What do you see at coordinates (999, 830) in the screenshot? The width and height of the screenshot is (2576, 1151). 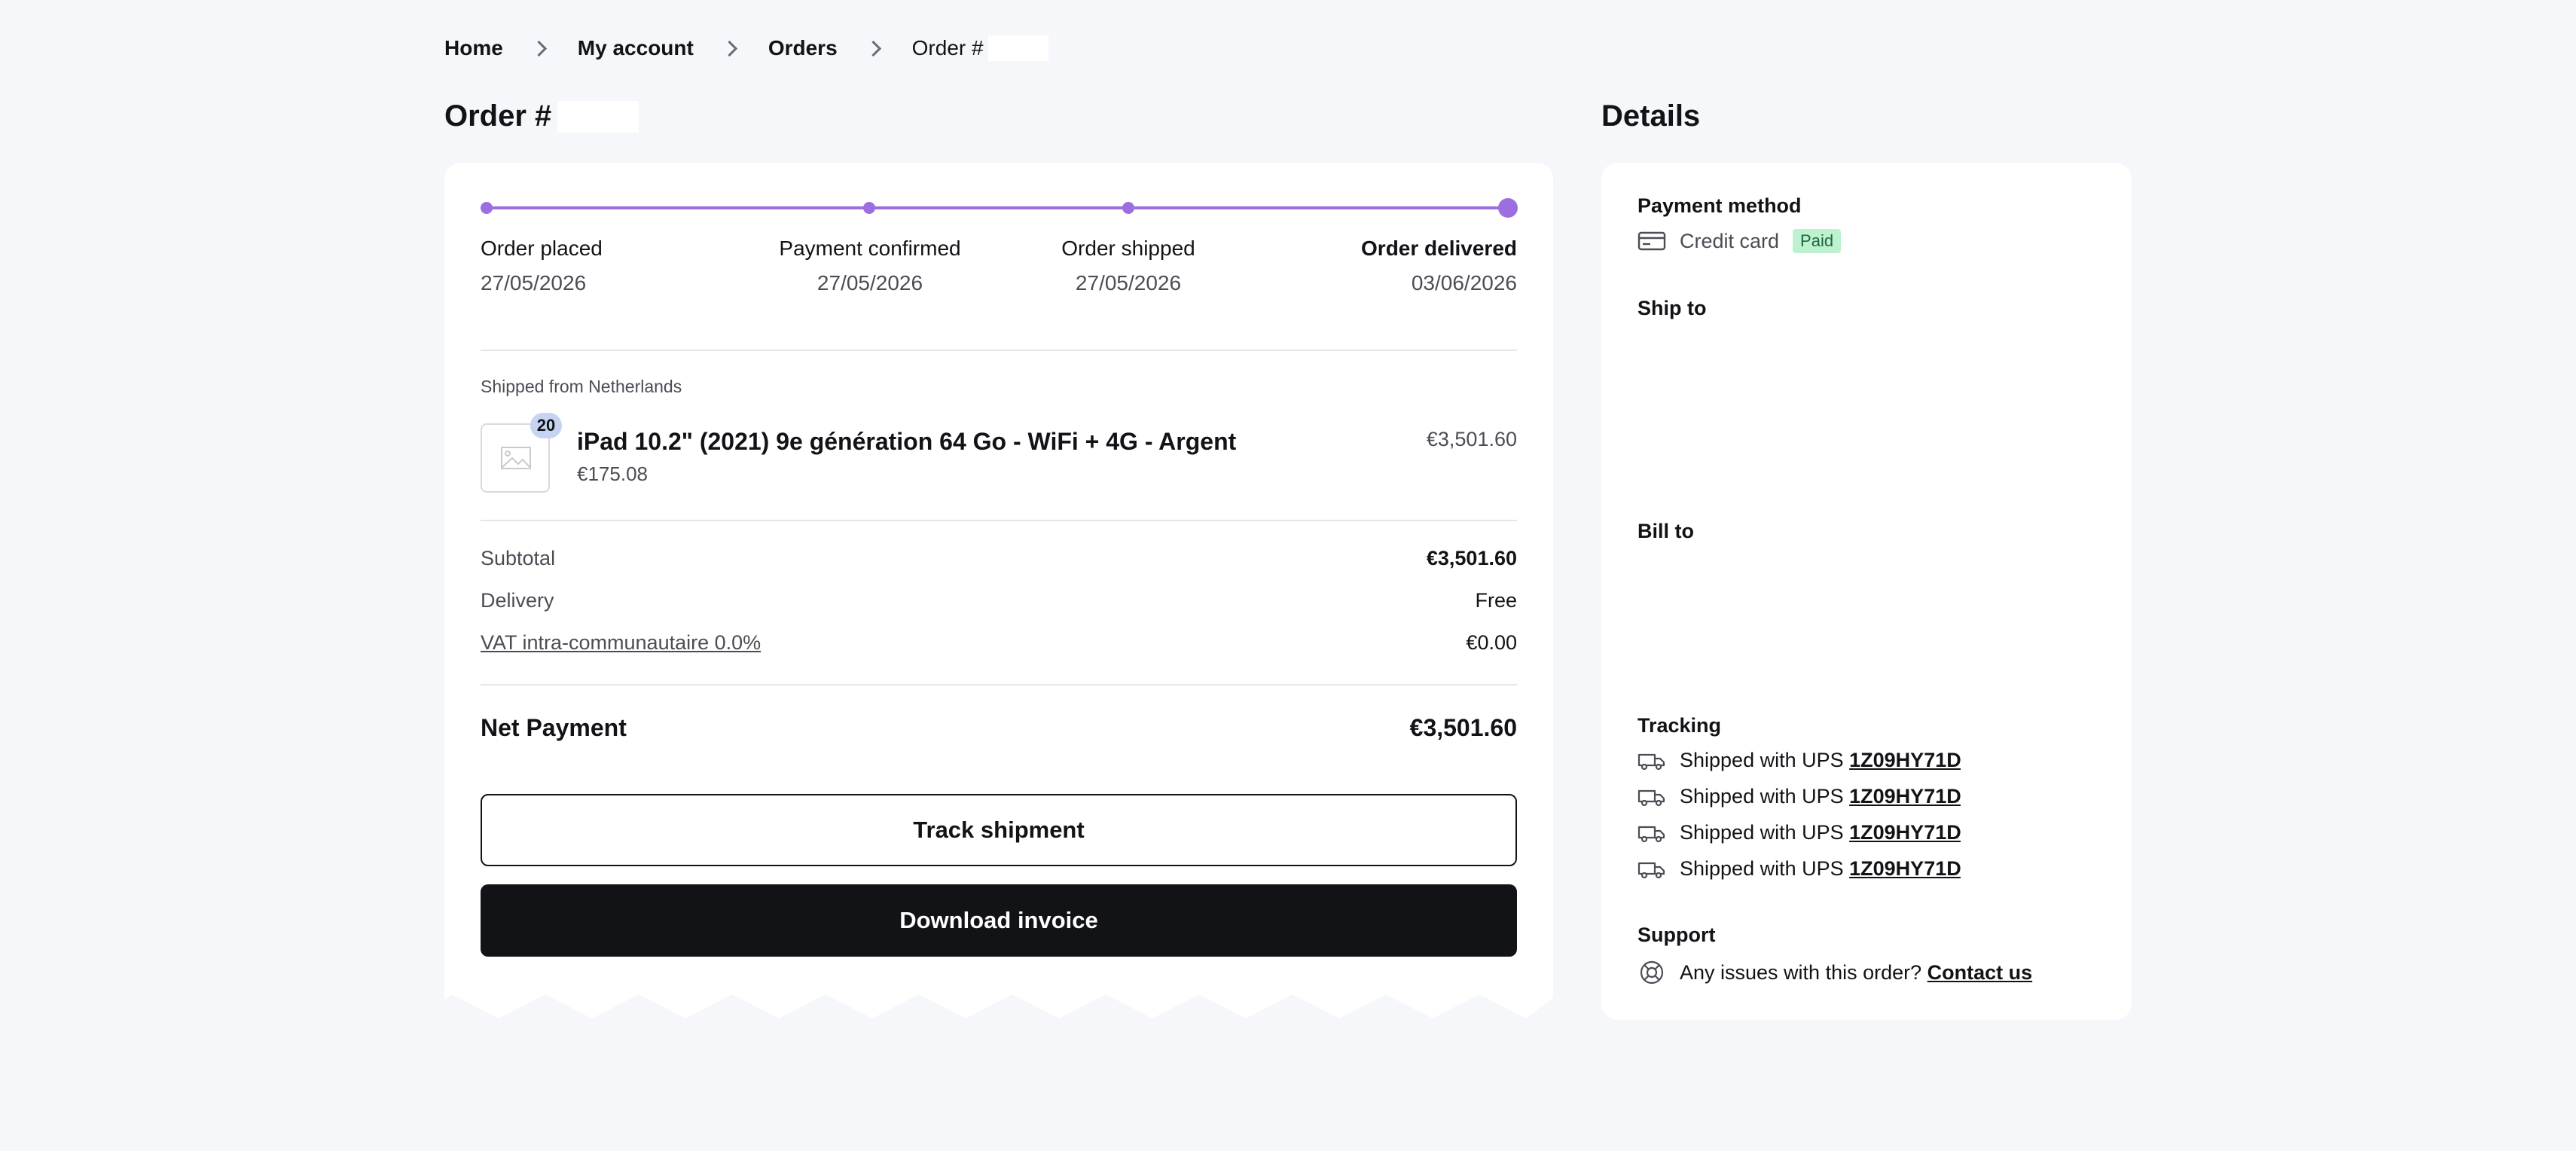 I see `track-shipment-button: Track shipment` at bounding box center [999, 830].